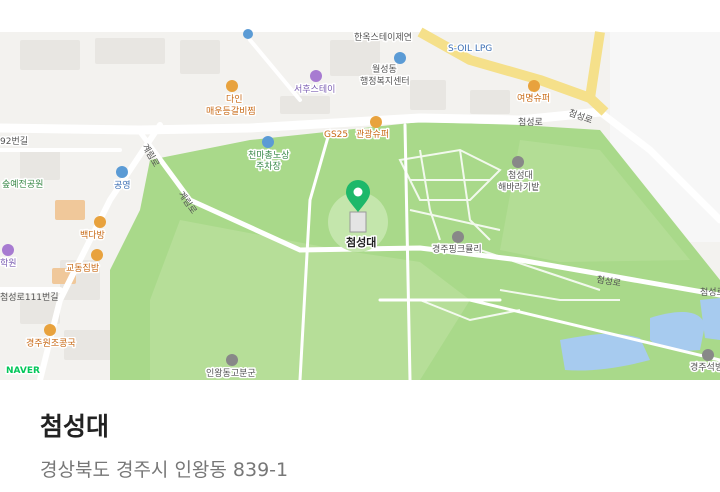  Describe the element at coordinates (358, 222) in the screenshot. I see `cheomseongdae-landmark-icon` at that location.